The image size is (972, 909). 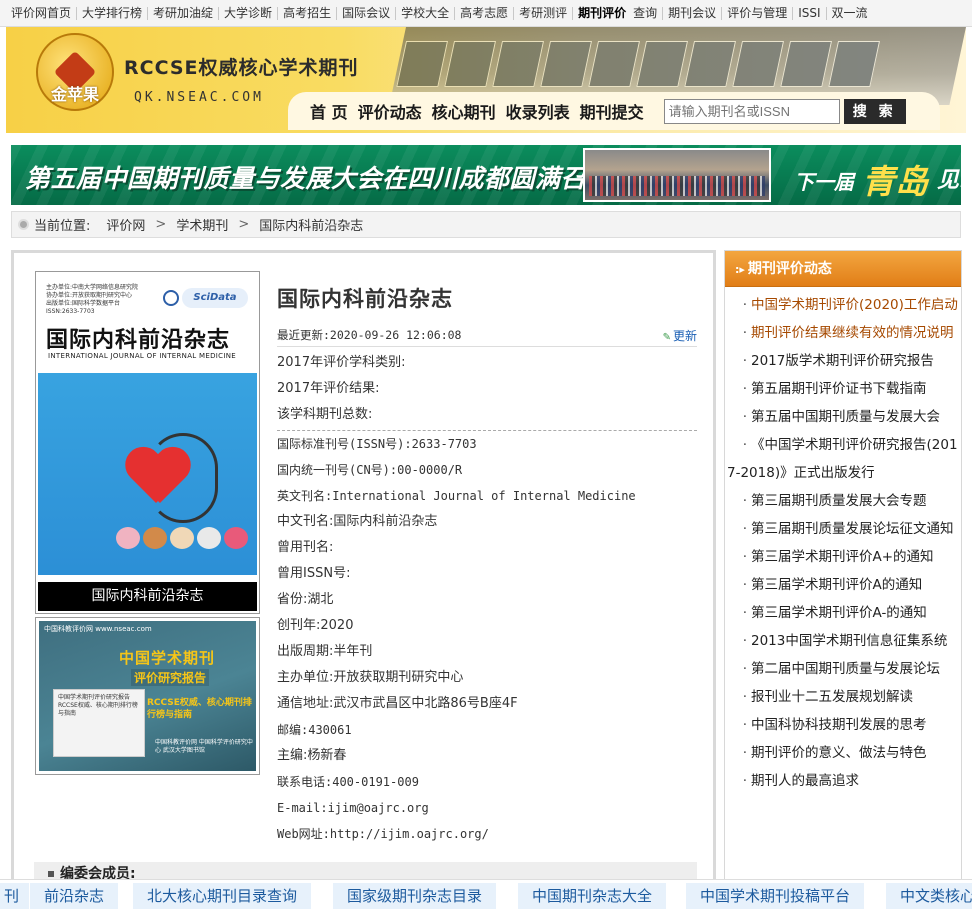 I want to click on field-cn: 国内统一刊号(CN号):00-0000/R, so click(x=370, y=470).